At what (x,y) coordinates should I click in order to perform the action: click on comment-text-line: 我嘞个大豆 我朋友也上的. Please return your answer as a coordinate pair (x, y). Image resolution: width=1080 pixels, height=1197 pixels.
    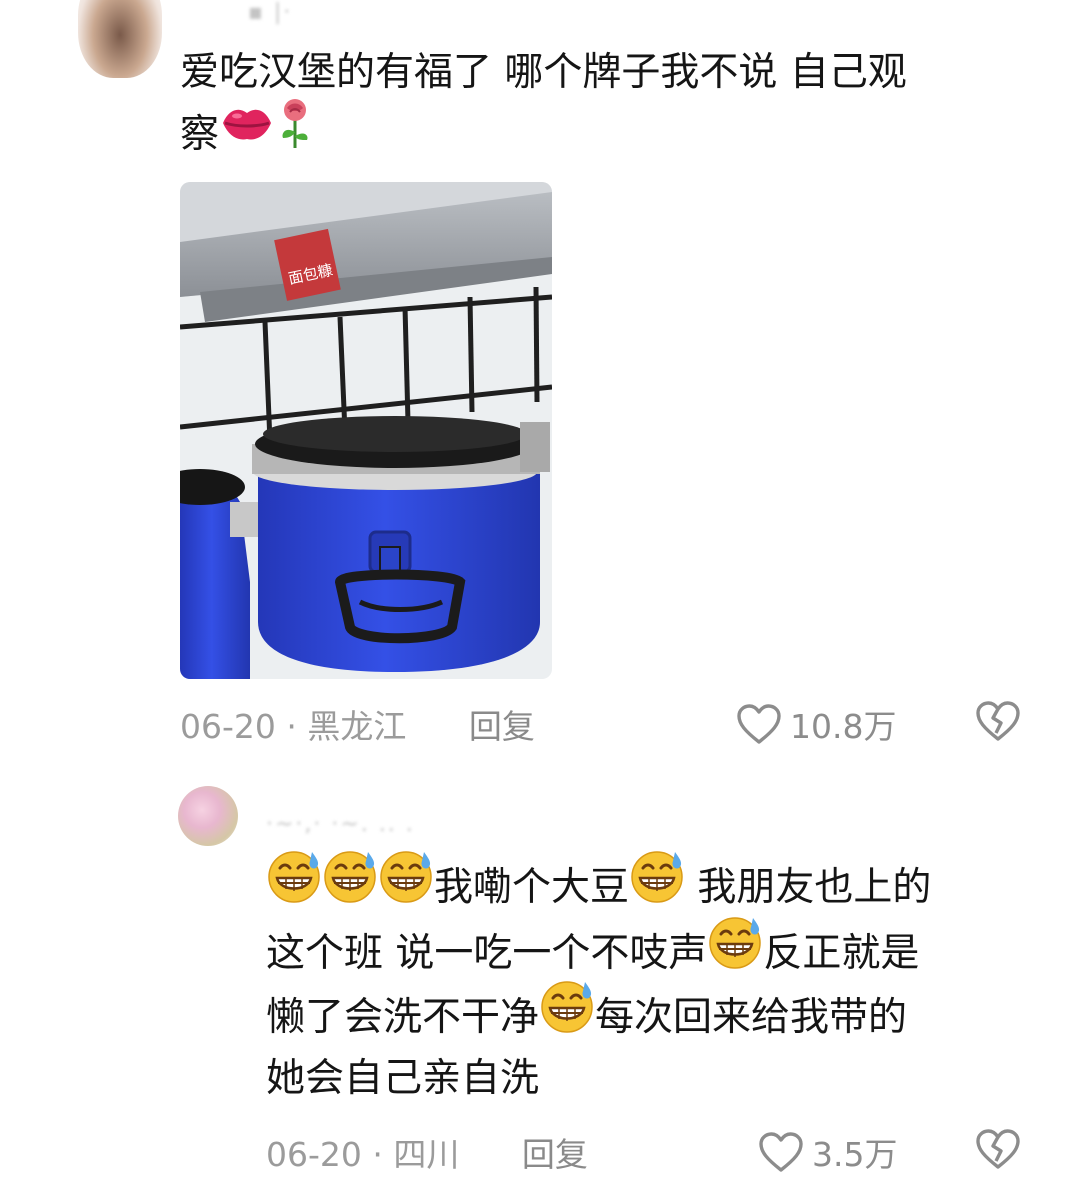
    Looking at the image, I should click on (598, 887).